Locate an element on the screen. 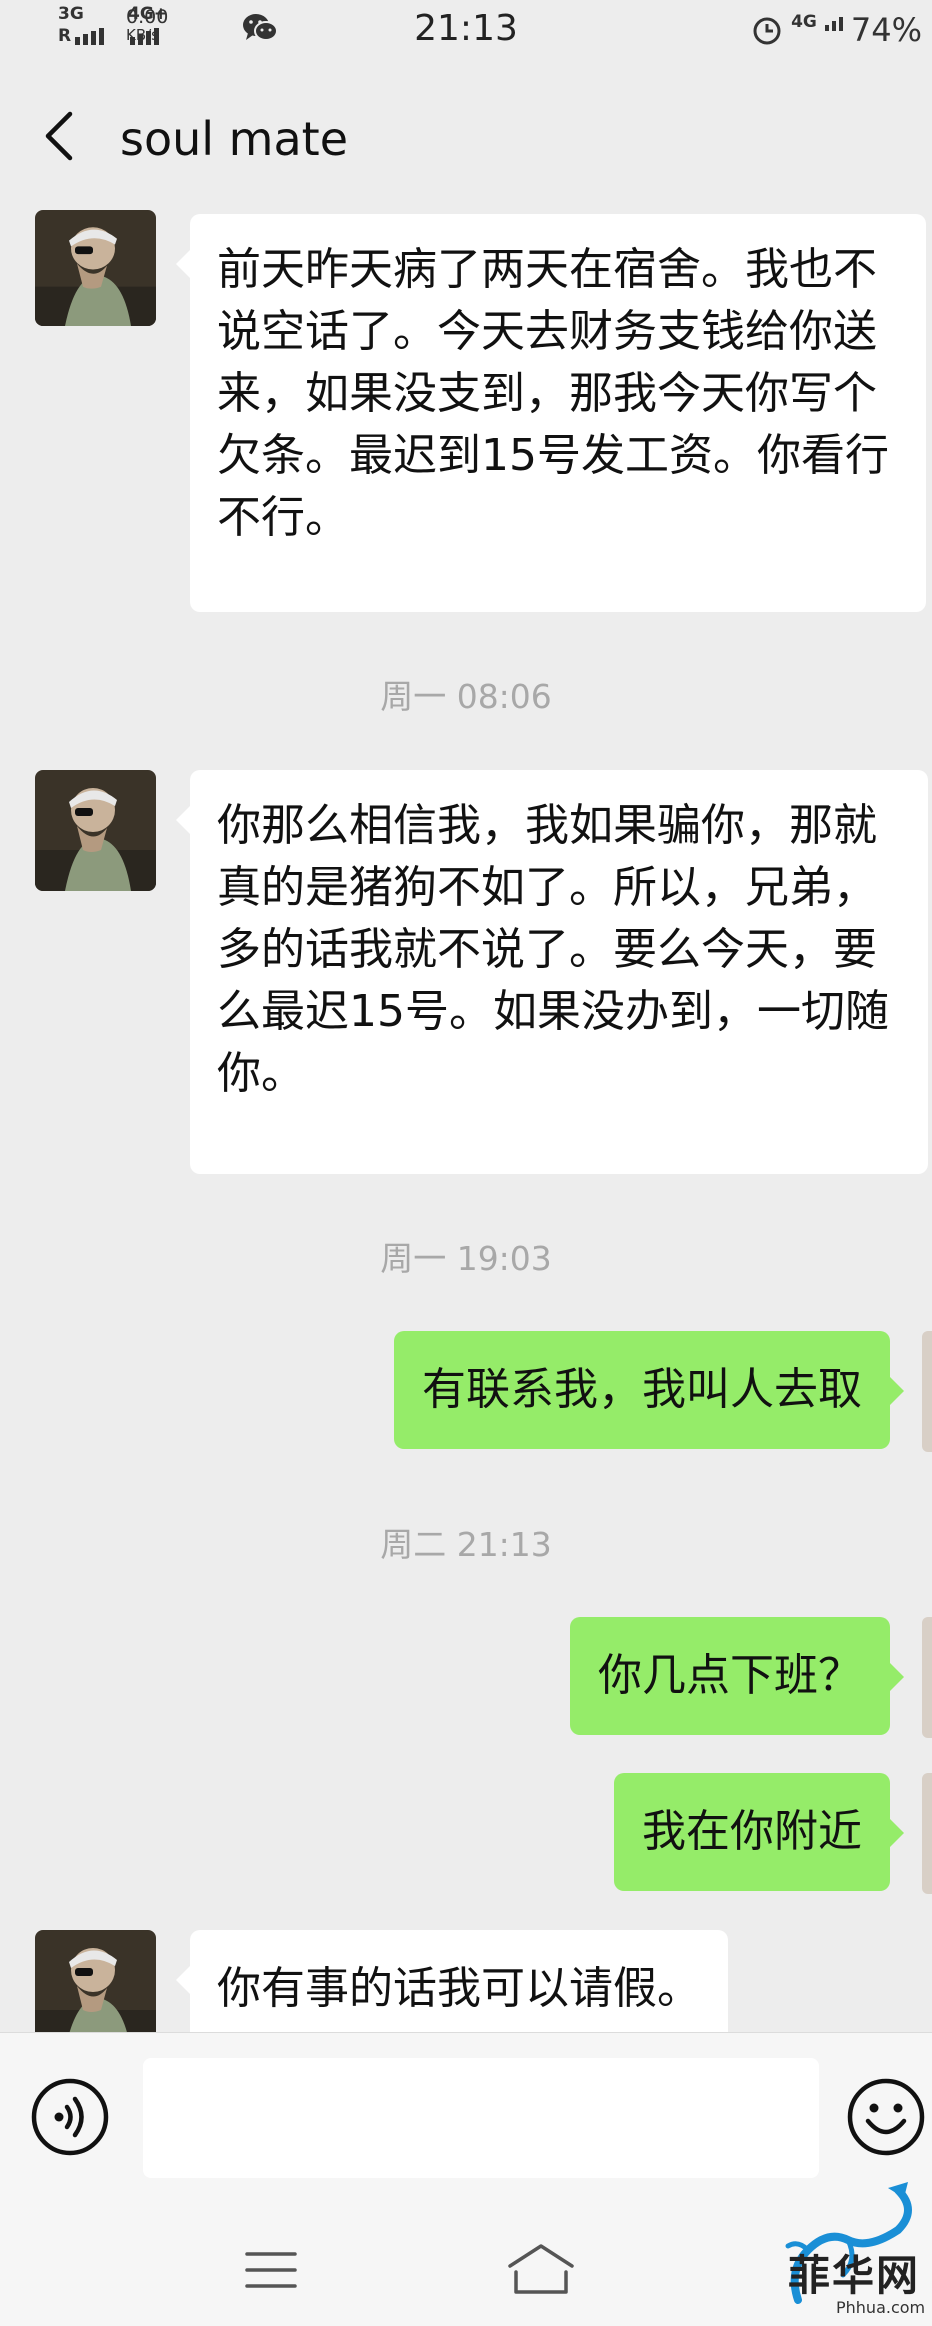  message-text: 有联系我，我叫人去取 is located at coordinates (642, 1389).